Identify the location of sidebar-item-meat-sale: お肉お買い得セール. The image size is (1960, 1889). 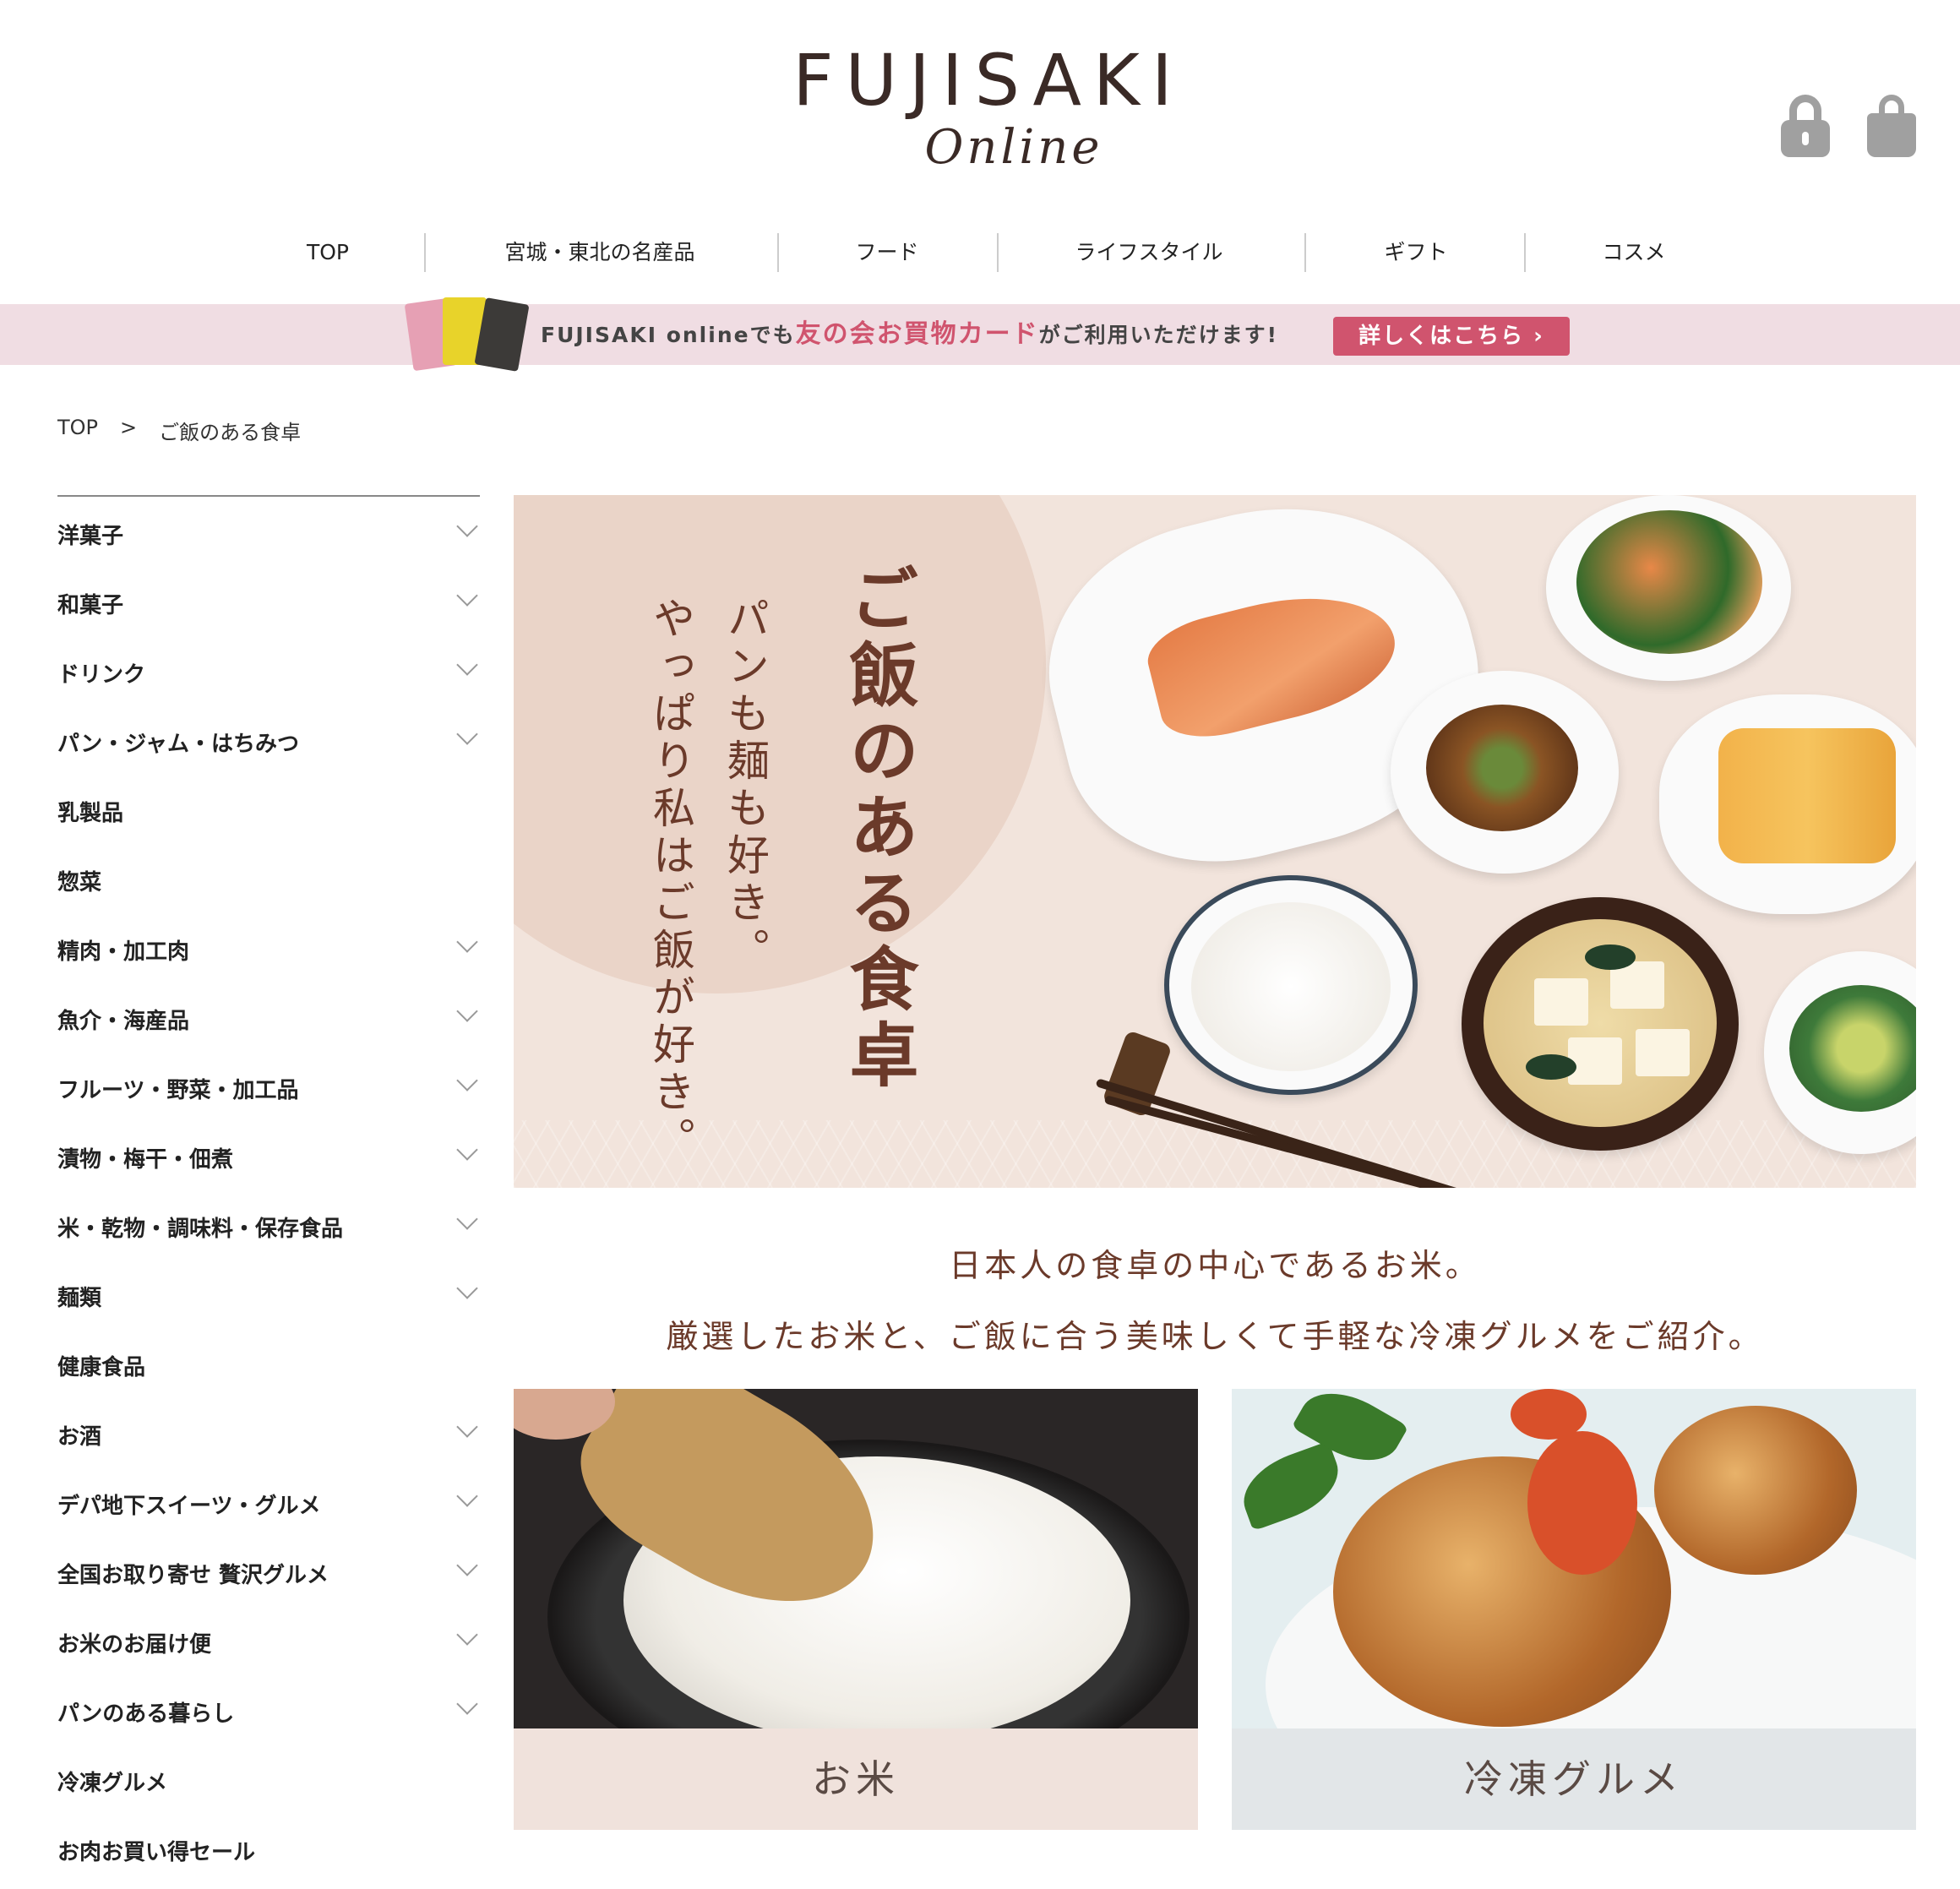
(268, 1847).